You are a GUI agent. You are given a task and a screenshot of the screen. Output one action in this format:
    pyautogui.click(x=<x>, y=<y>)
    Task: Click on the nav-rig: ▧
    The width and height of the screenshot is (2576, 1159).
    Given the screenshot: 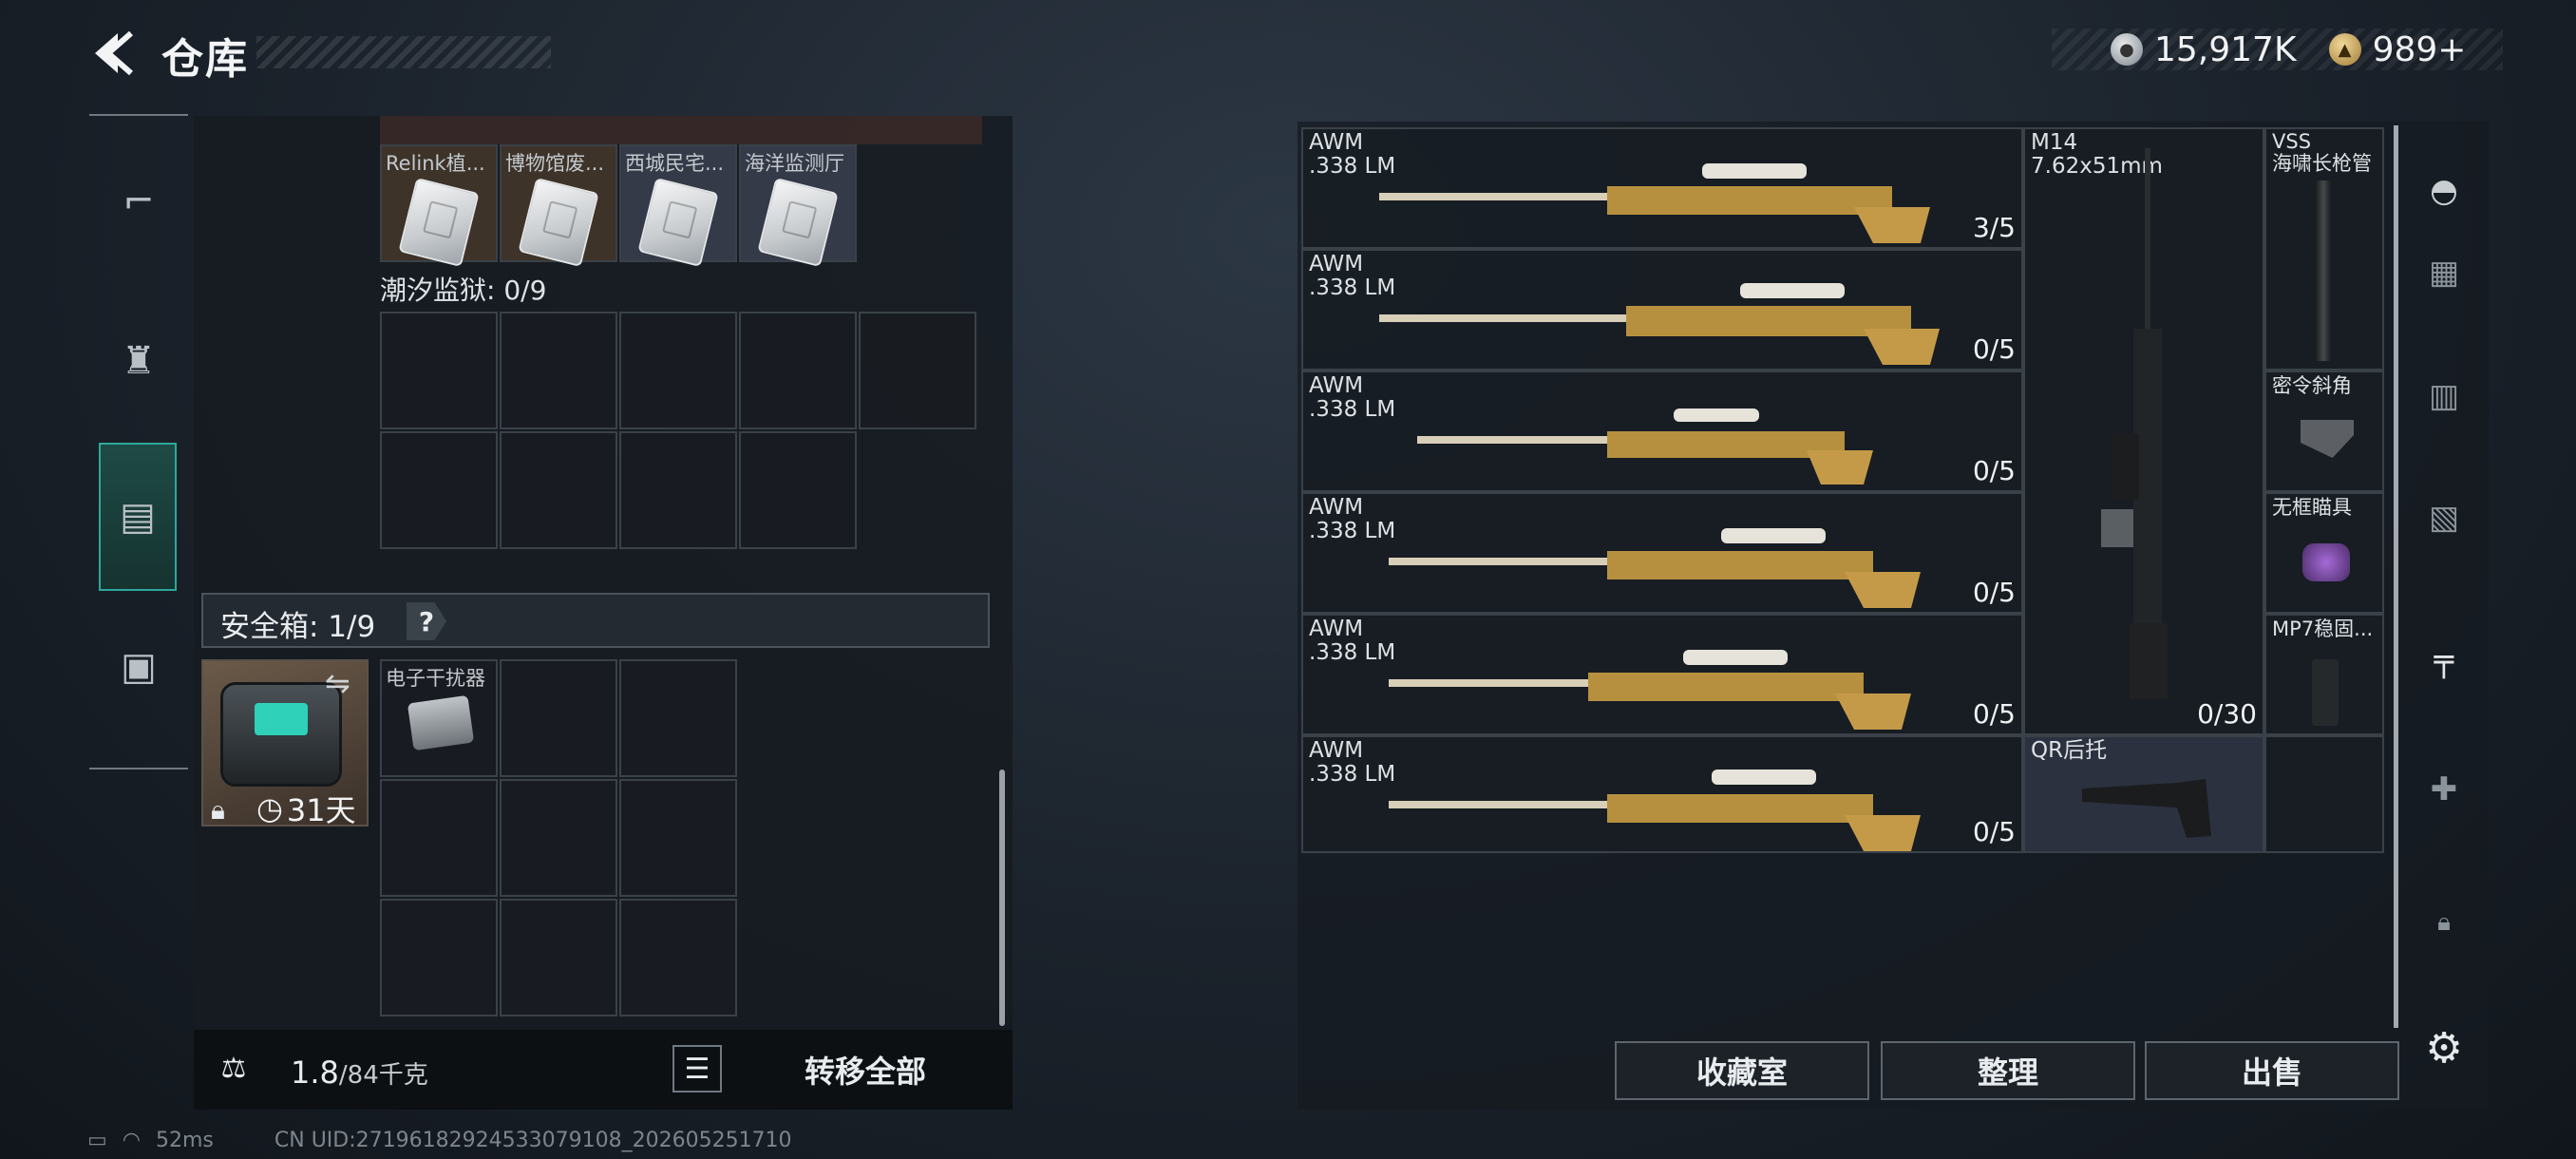 What is the action you would take?
    pyautogui.click(x=2444, y=517)
    